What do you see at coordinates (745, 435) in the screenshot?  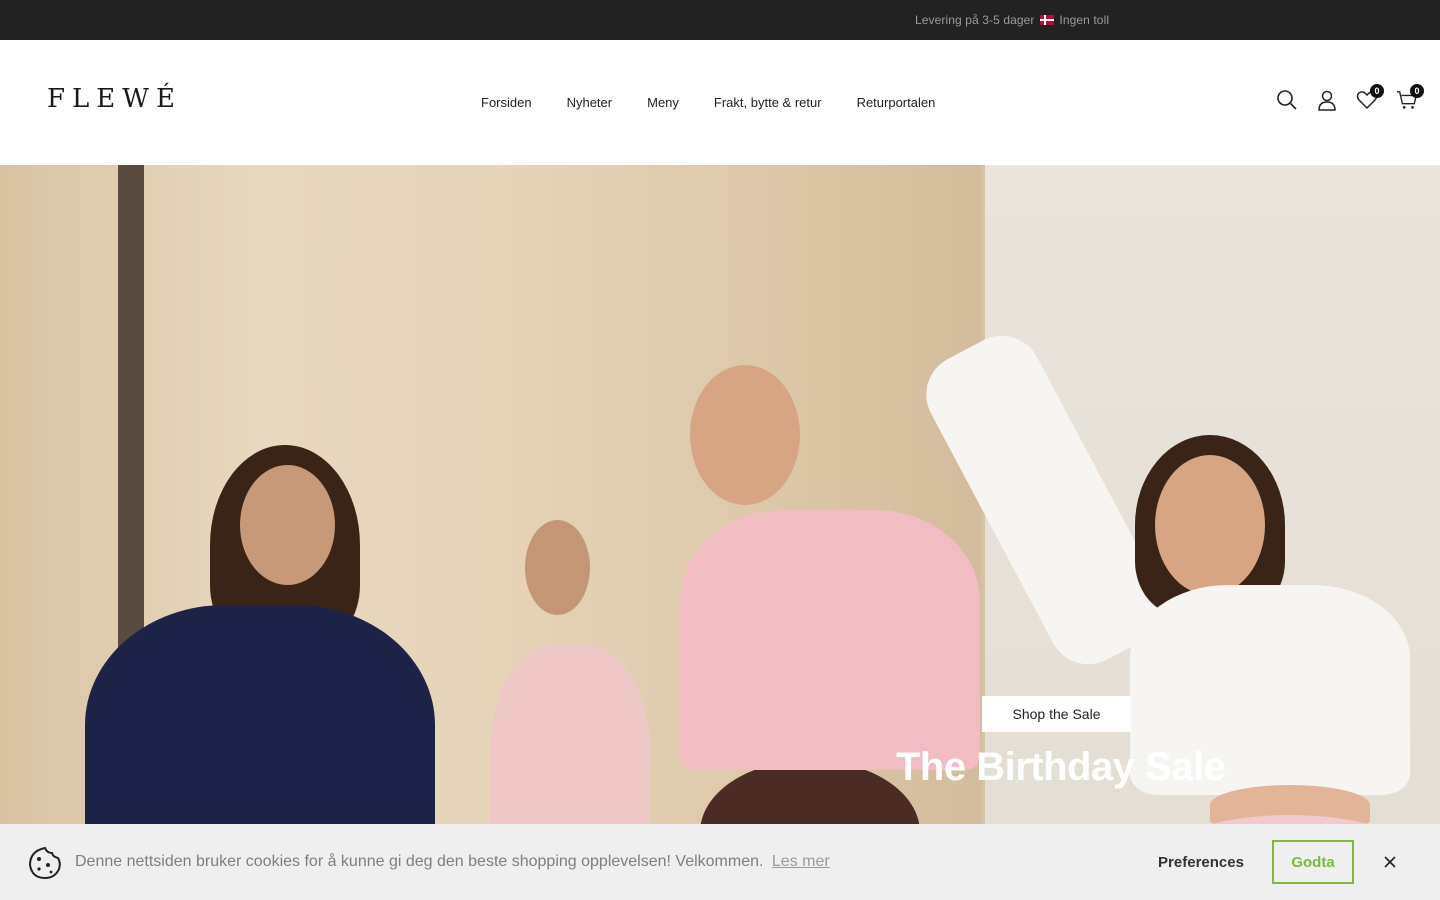 I see `hero-figure-3-head` at bounding box center [745, 435].